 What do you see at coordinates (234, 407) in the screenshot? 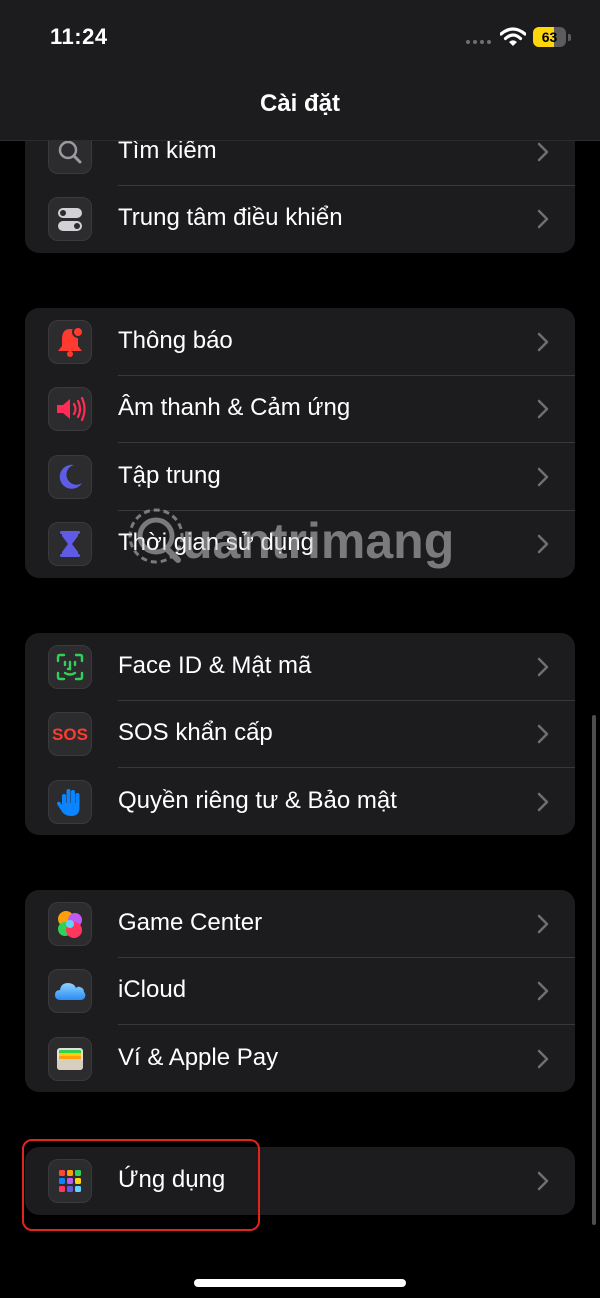
I see `settings-row-label: Âm thanh & Cảm ứng` at bounding box center [234, 407].